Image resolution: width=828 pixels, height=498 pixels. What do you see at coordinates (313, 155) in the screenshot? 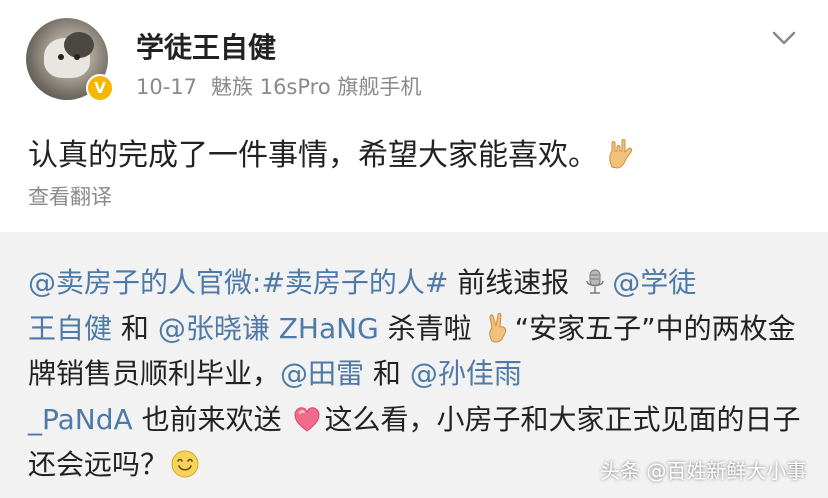
I see `post-text: 认真的完成了一件事情，希望大家能喜欢。` at bounding box center [313, 155].